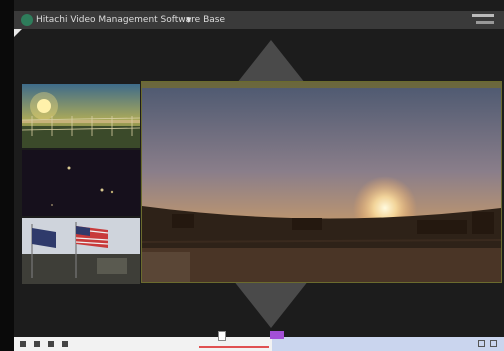 The image size is (504, 351). I want to click on camera-header-bar, so click(321, 85).